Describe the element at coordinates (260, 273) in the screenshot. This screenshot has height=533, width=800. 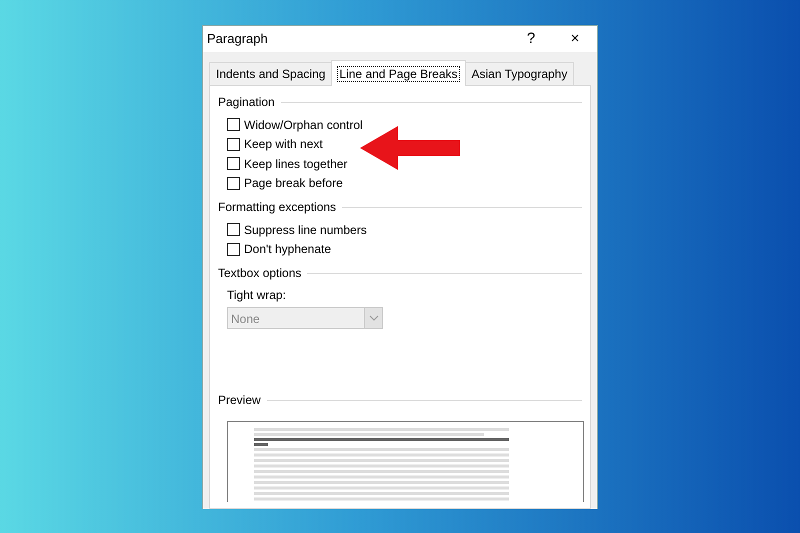
I see `section-heading: Textbox options` at that location.